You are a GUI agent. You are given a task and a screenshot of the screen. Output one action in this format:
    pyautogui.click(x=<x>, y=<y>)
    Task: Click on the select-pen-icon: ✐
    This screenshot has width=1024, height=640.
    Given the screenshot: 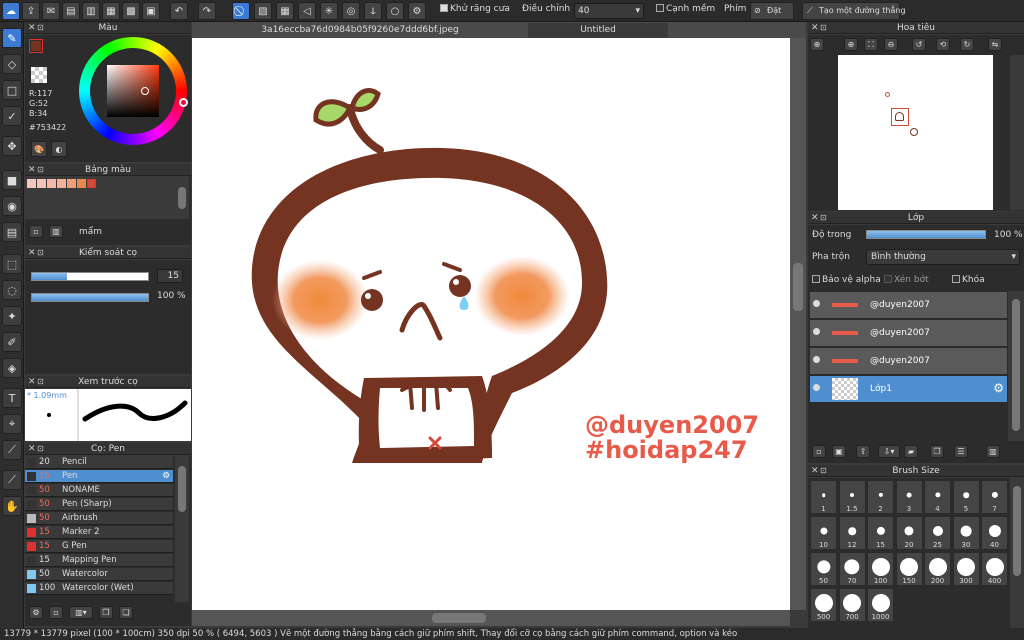 What is the action you would take?
    pyautogui.click(x=12, y=342)
    